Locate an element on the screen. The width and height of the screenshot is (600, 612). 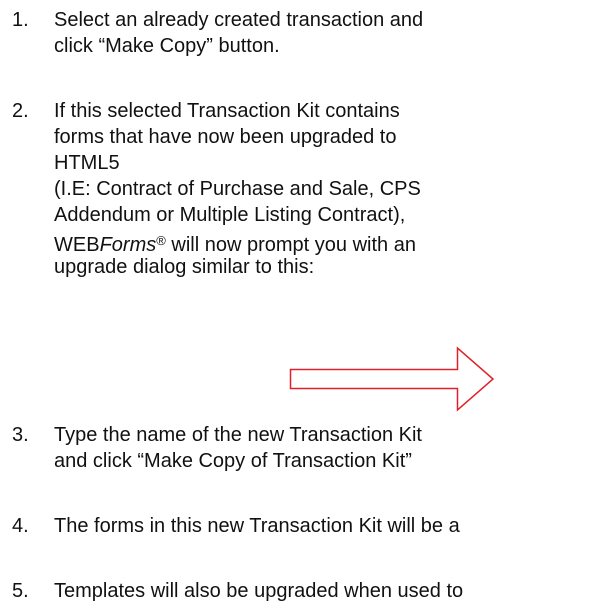
step-number: 1. is located at coordinates (20, 20).